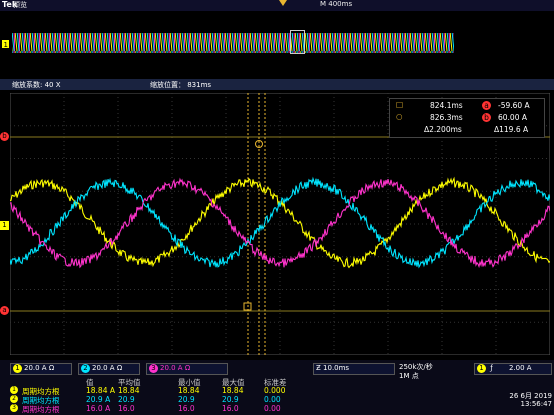  Describe the element at coordinates (160, 400) in the screenshot. I see `measurement-row: 2 周期均方根 20.9 A 20.9 20.9 20.9 0.00` at that location.